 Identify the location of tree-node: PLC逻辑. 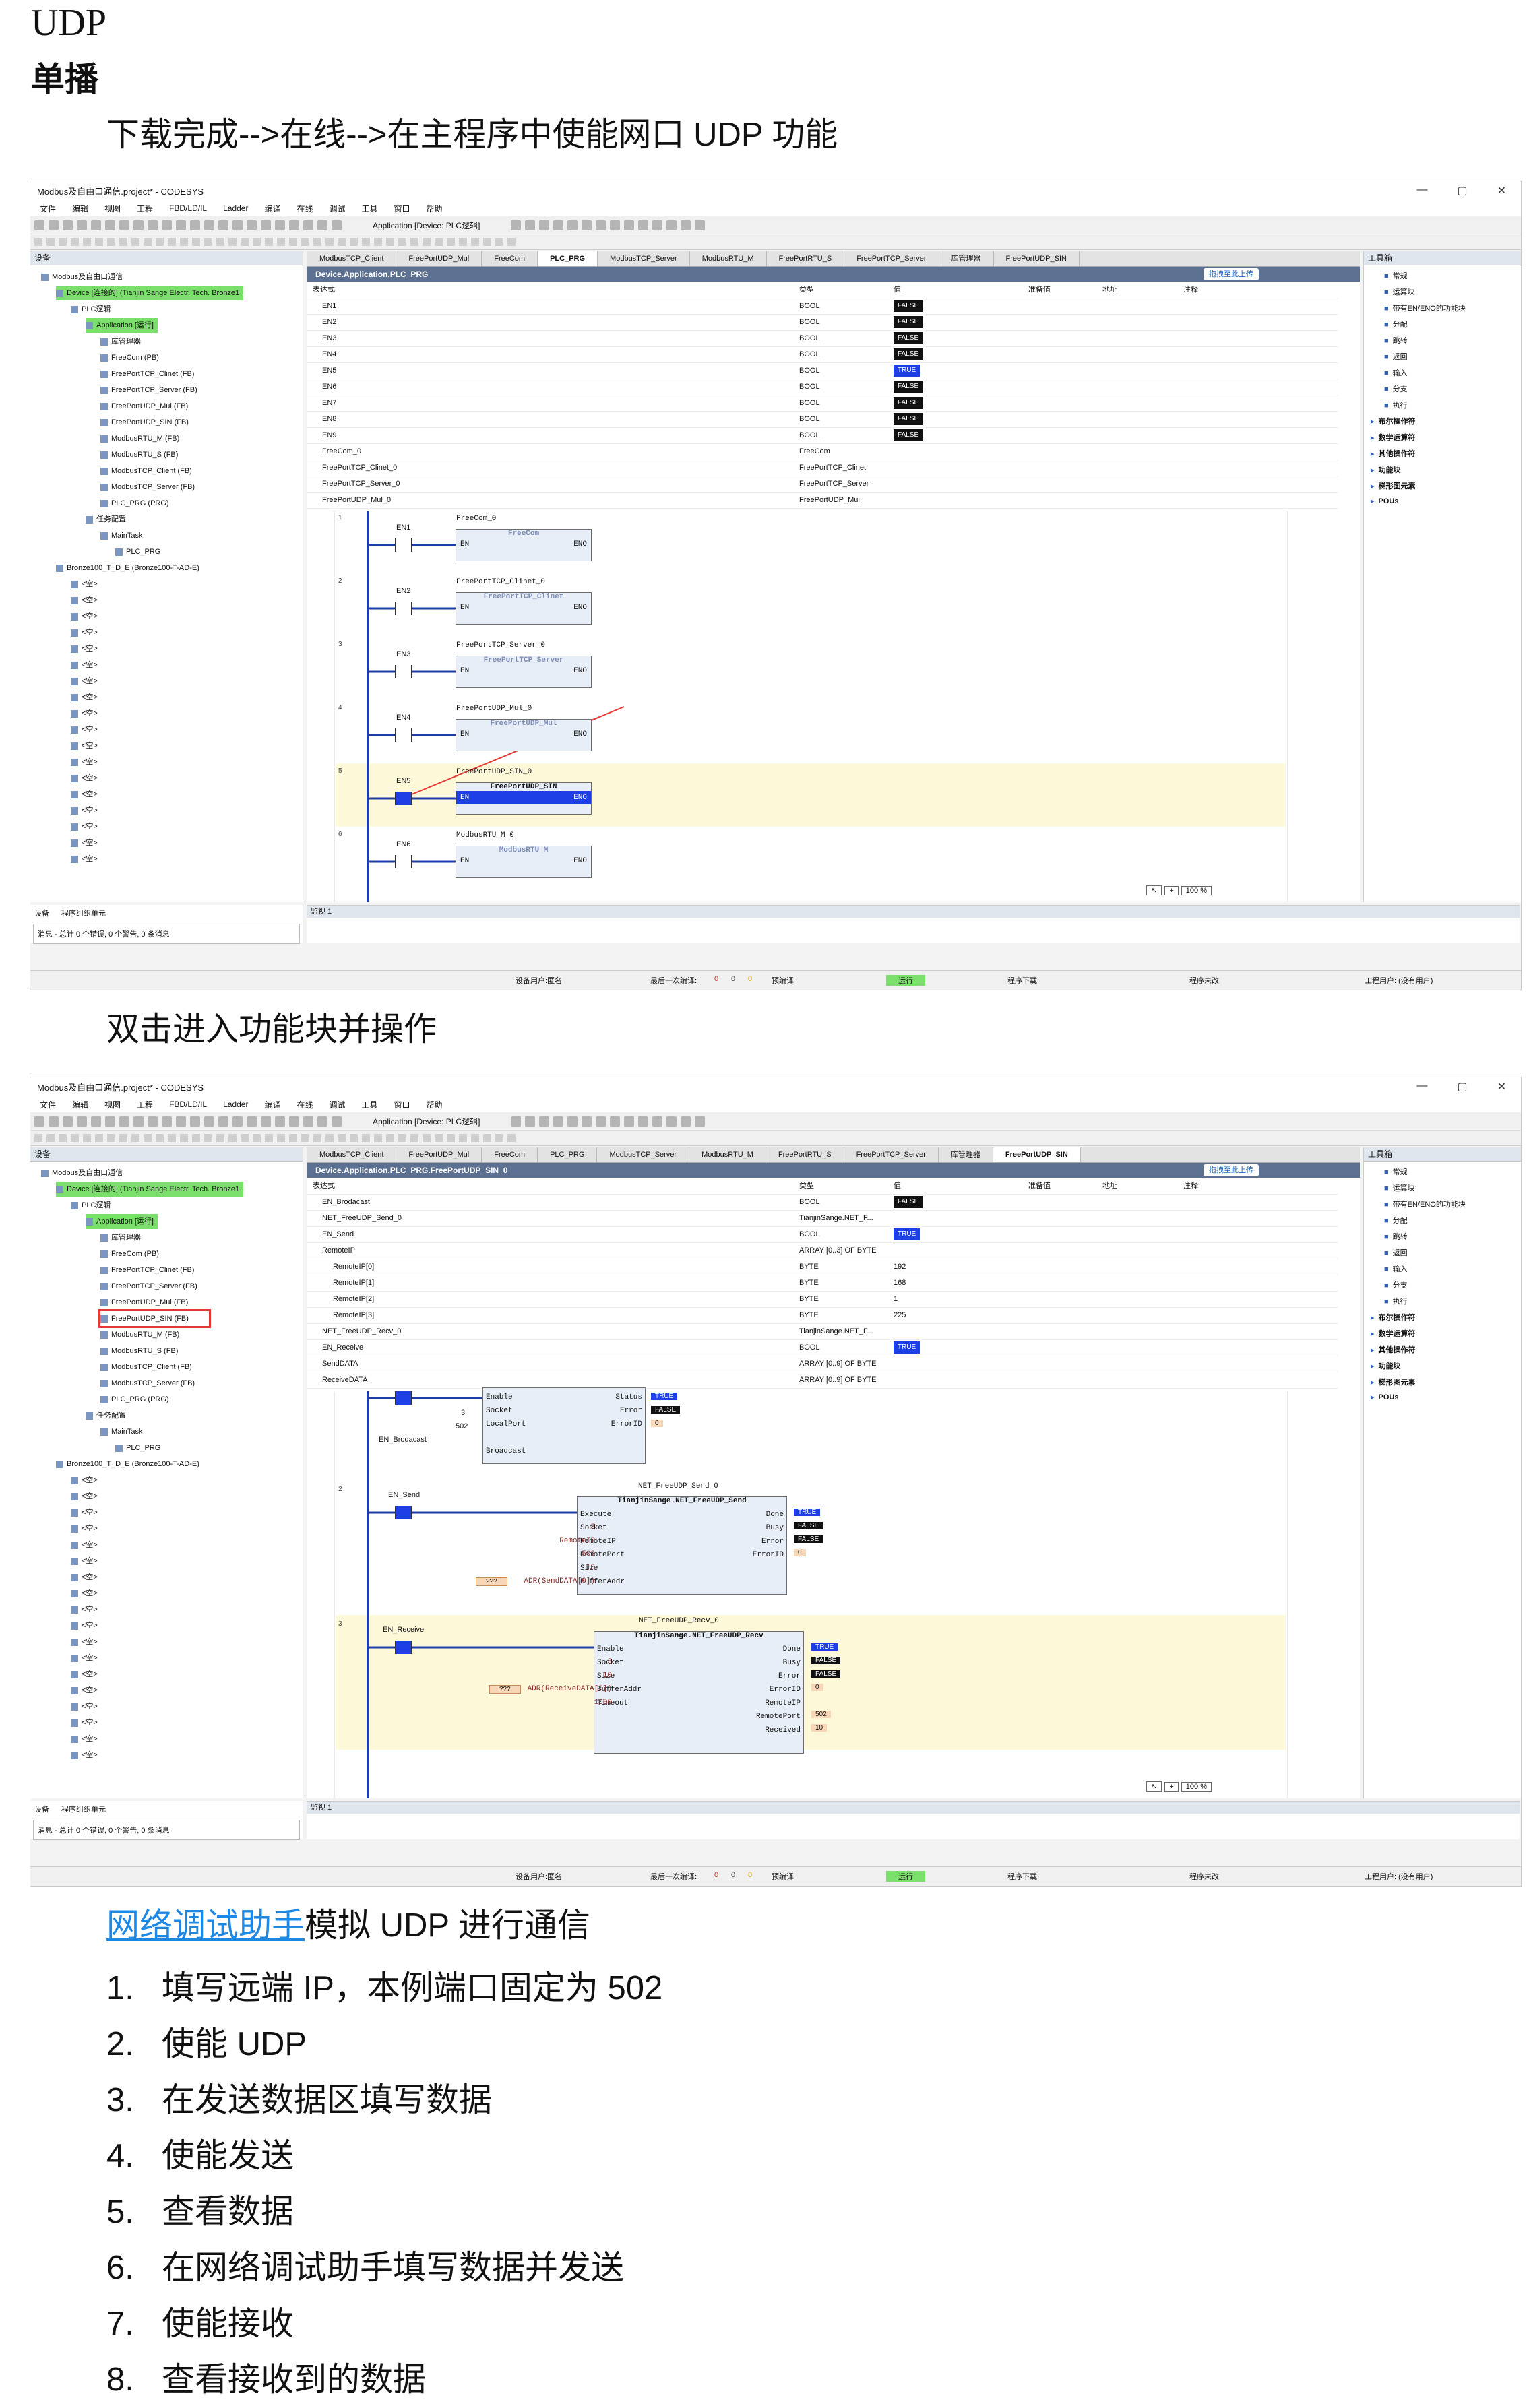
(91, 309).